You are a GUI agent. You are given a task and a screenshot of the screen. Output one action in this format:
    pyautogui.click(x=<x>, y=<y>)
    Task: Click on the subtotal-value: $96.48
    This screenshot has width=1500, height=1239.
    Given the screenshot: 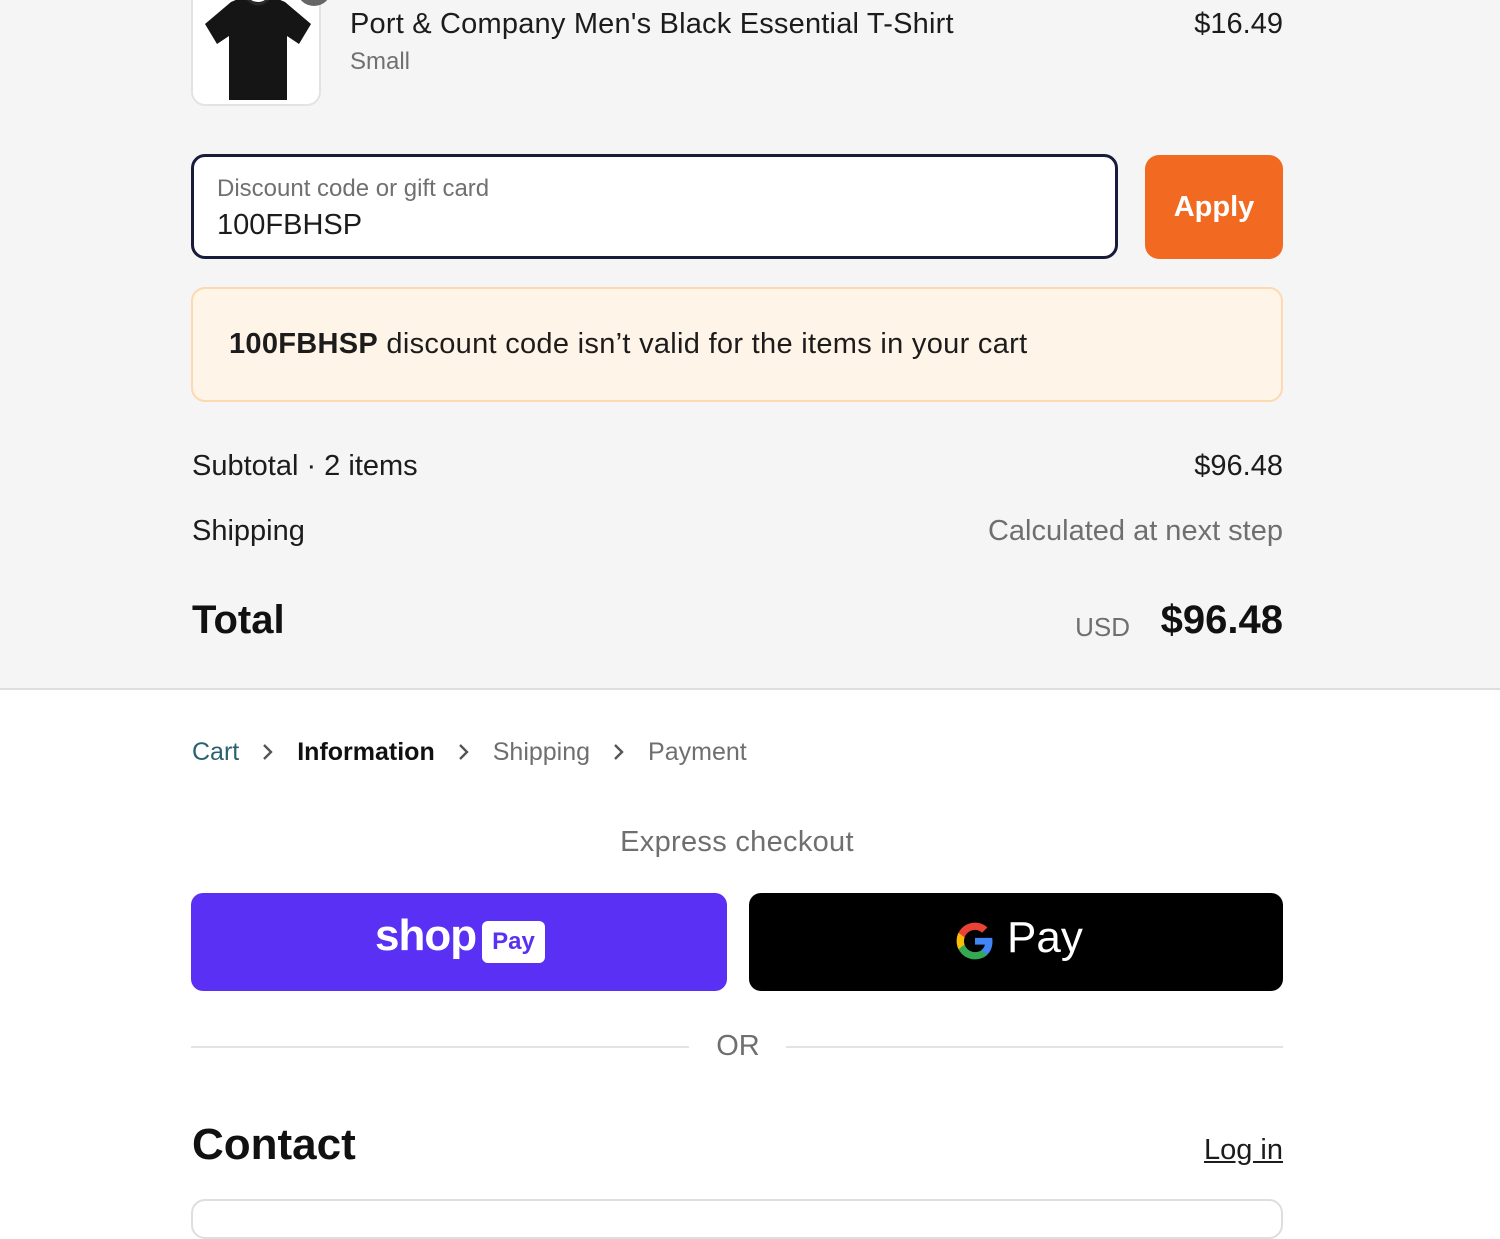 What is the action you would take?
    pyautogui.click(x=1238, y=466)
    